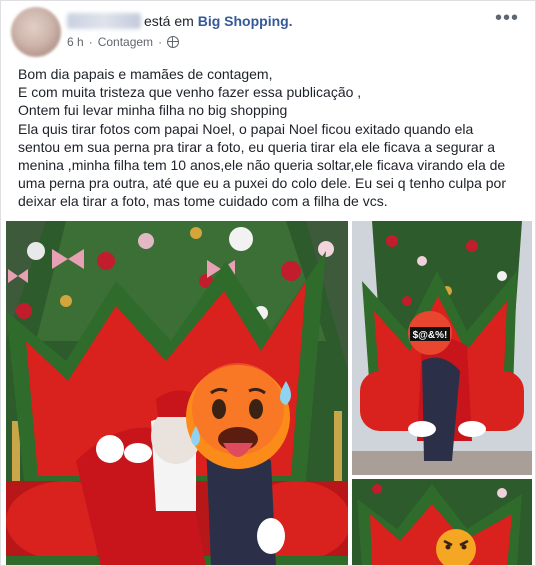 This screenshot has width=536, height=566. Describe the element at coordinates (75, 42) in the screenshot. I see `post-time: 6 h` at that location.